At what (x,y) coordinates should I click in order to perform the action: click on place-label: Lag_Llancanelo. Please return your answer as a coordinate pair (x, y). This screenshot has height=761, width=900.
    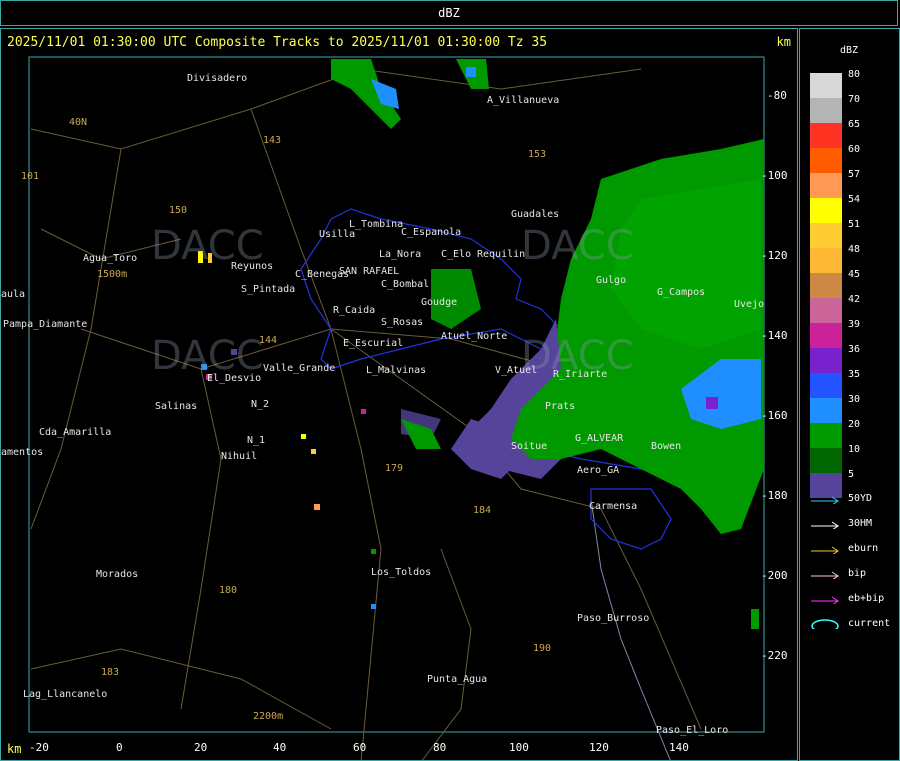
    Looking at the image, I should click on (65, 694).